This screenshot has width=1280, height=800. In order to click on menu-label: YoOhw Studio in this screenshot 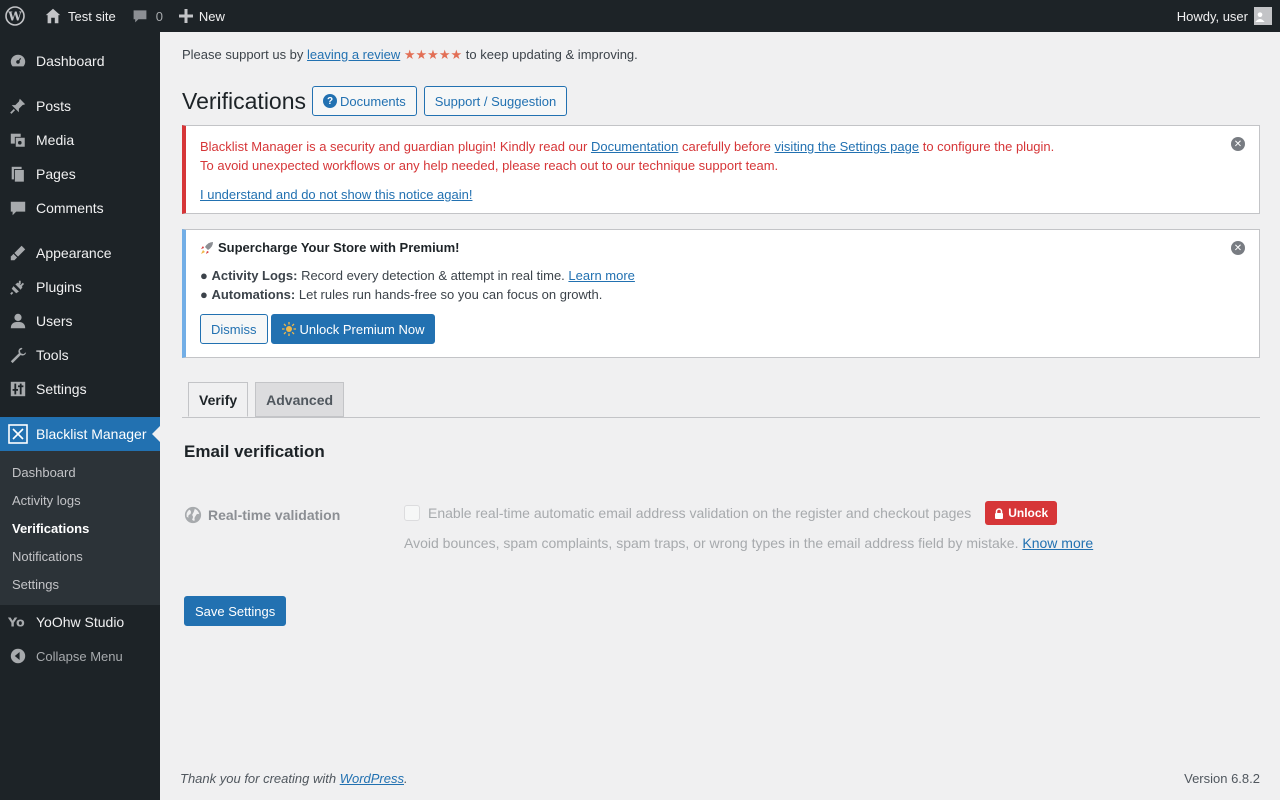, I will do `click(80, 622)`.